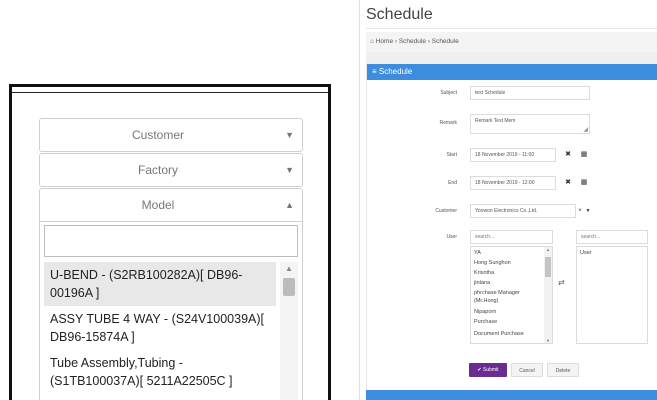 The image size is (657, 400). I want to click on options-scrollbar: ▲, so click(289, 331).